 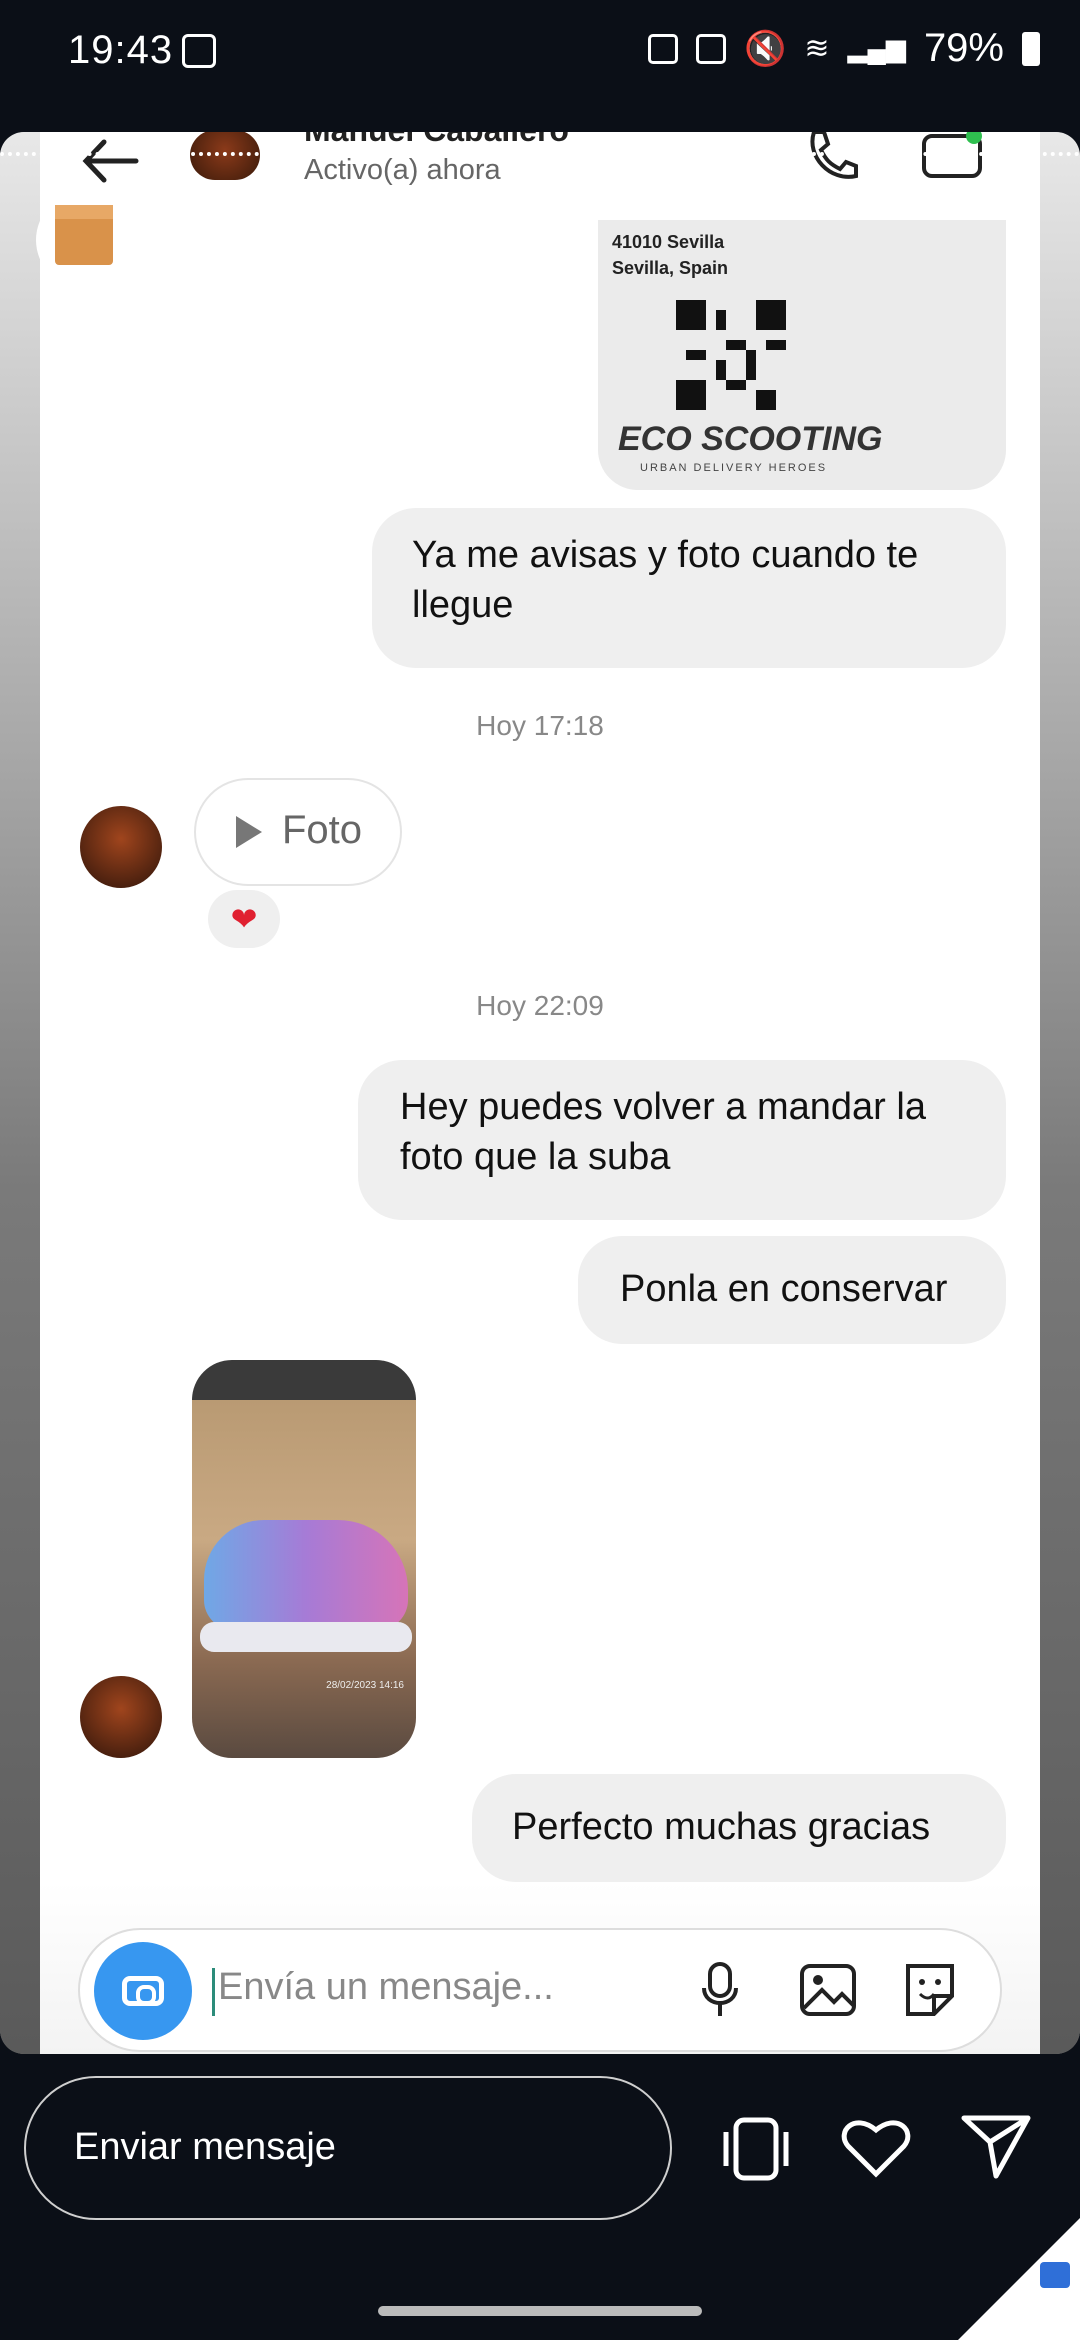 What do you see at coordinates (663, 48) in the screenshot?
I see `upload-icon` at bounding box center [663, 48].